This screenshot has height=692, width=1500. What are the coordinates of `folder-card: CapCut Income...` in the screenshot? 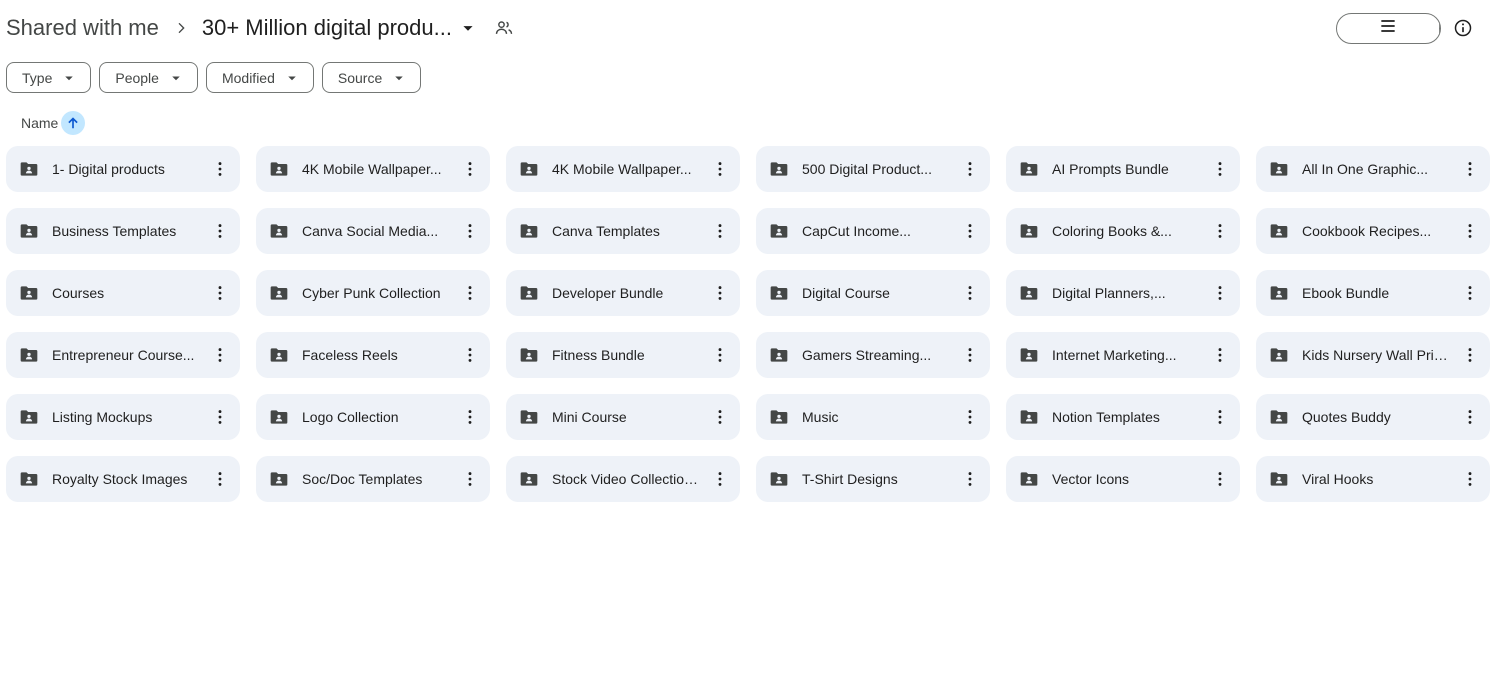 It's located at (873, 231).